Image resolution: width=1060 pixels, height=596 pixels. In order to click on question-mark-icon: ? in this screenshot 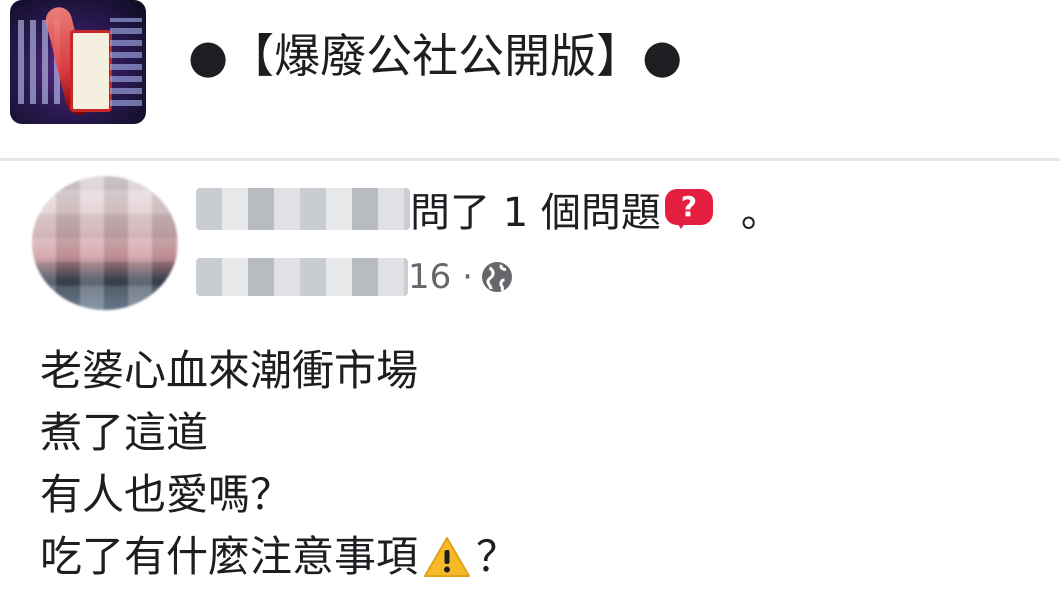, I will do `click(688, 209)`.